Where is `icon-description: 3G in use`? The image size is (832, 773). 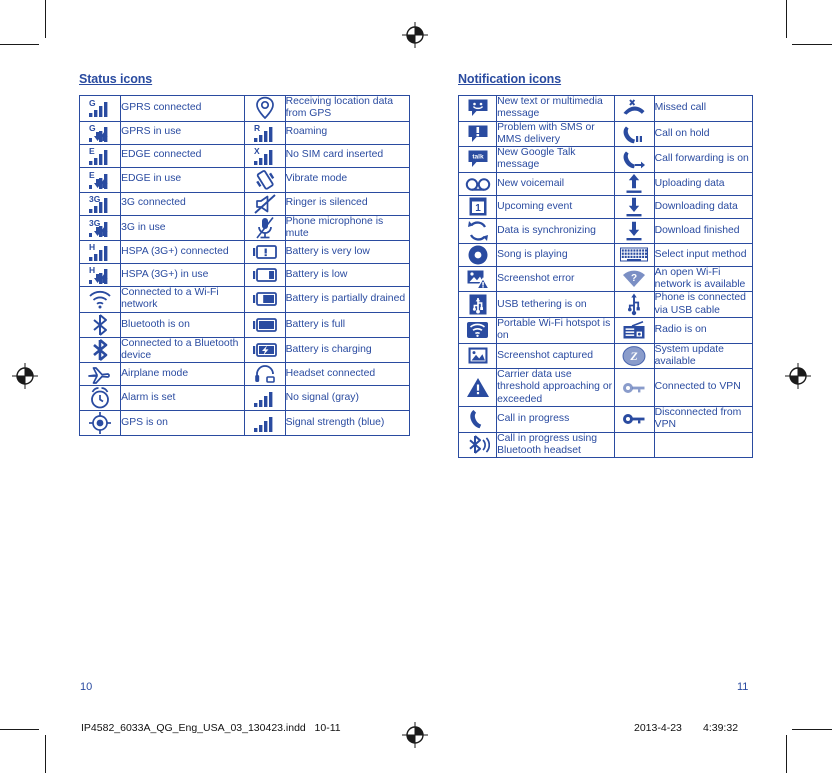
icon-description: 3G in use is located at coordinates (183, 228).